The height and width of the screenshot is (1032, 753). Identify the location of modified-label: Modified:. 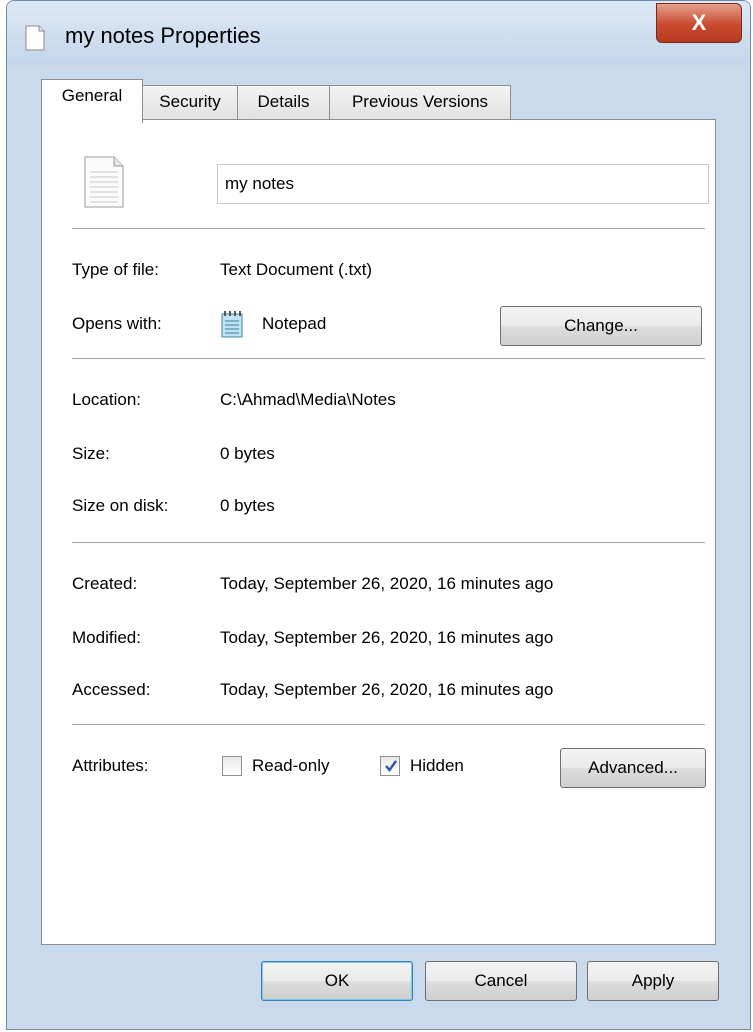
(106, 637).